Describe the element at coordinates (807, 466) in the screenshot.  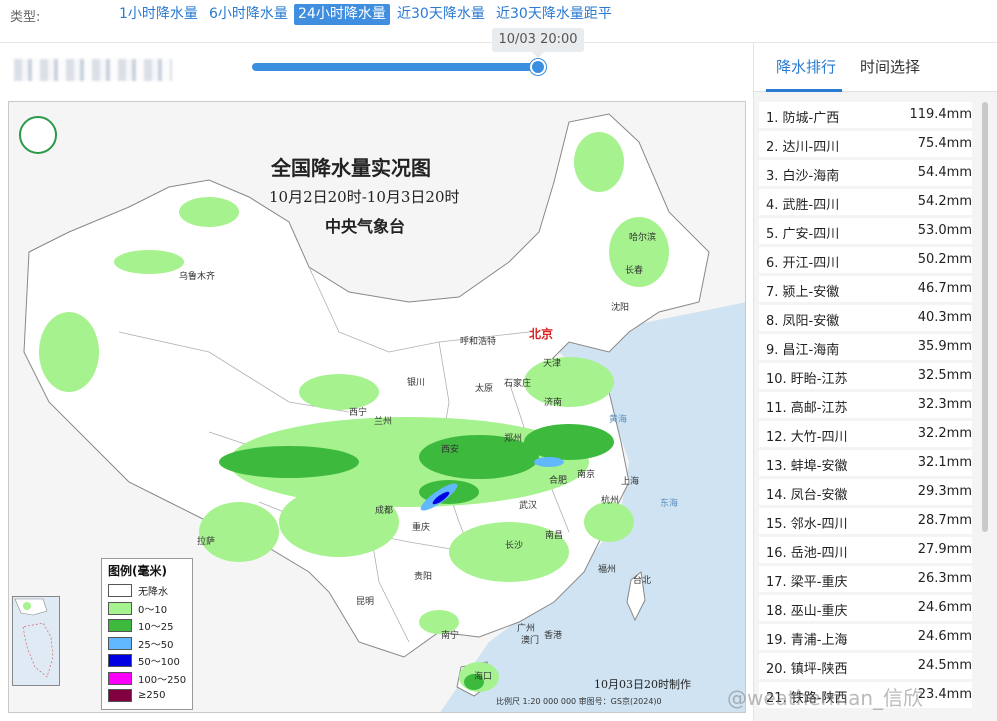
I see `ranking-station: 13. 蚌埠-安徽` at that location.